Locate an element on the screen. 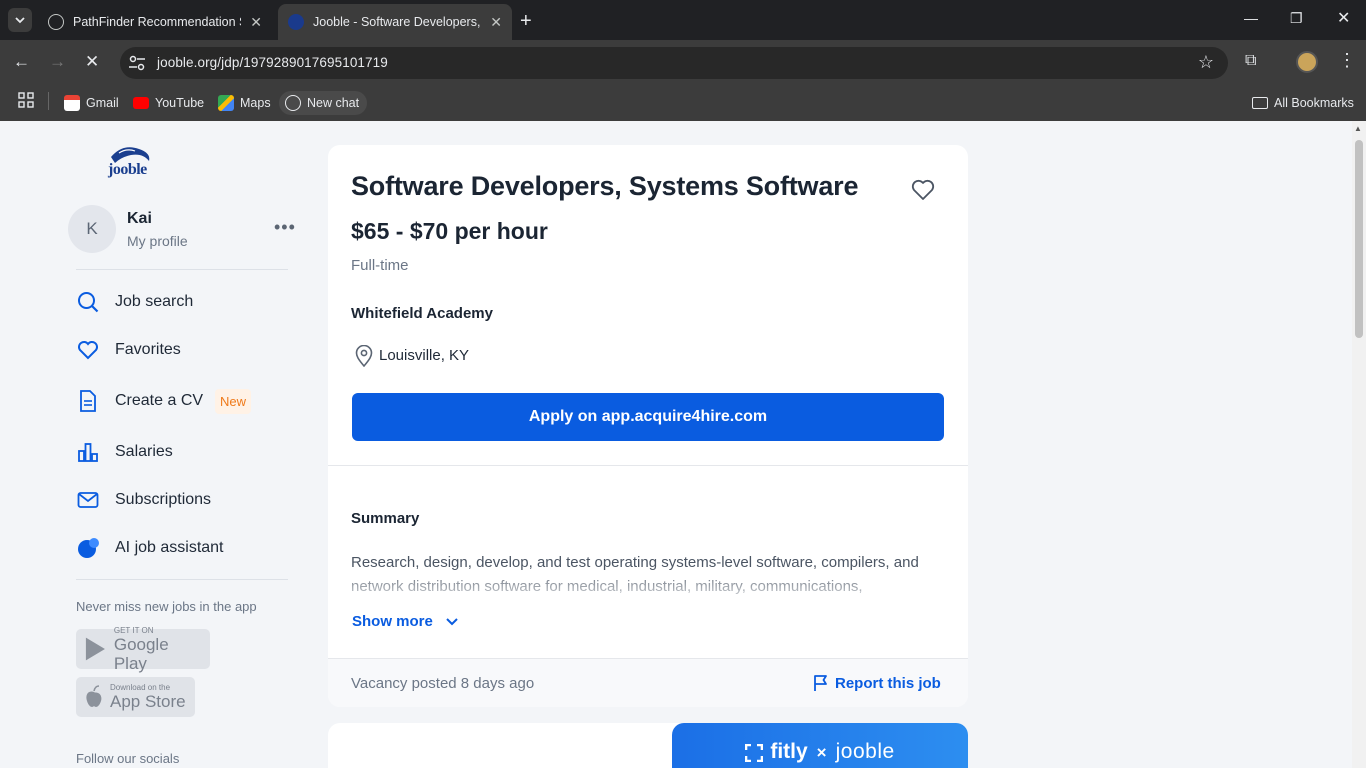 This screenshot has width=1366, height=768. store-big-text: Google Play is located at coordinates (141, 653).